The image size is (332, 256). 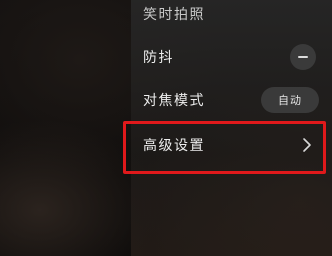 What do you see at coordinates (174, 101) in the screenshot?
I see `settings-item-label: 对焦模式` at bounding box center [174, 101].